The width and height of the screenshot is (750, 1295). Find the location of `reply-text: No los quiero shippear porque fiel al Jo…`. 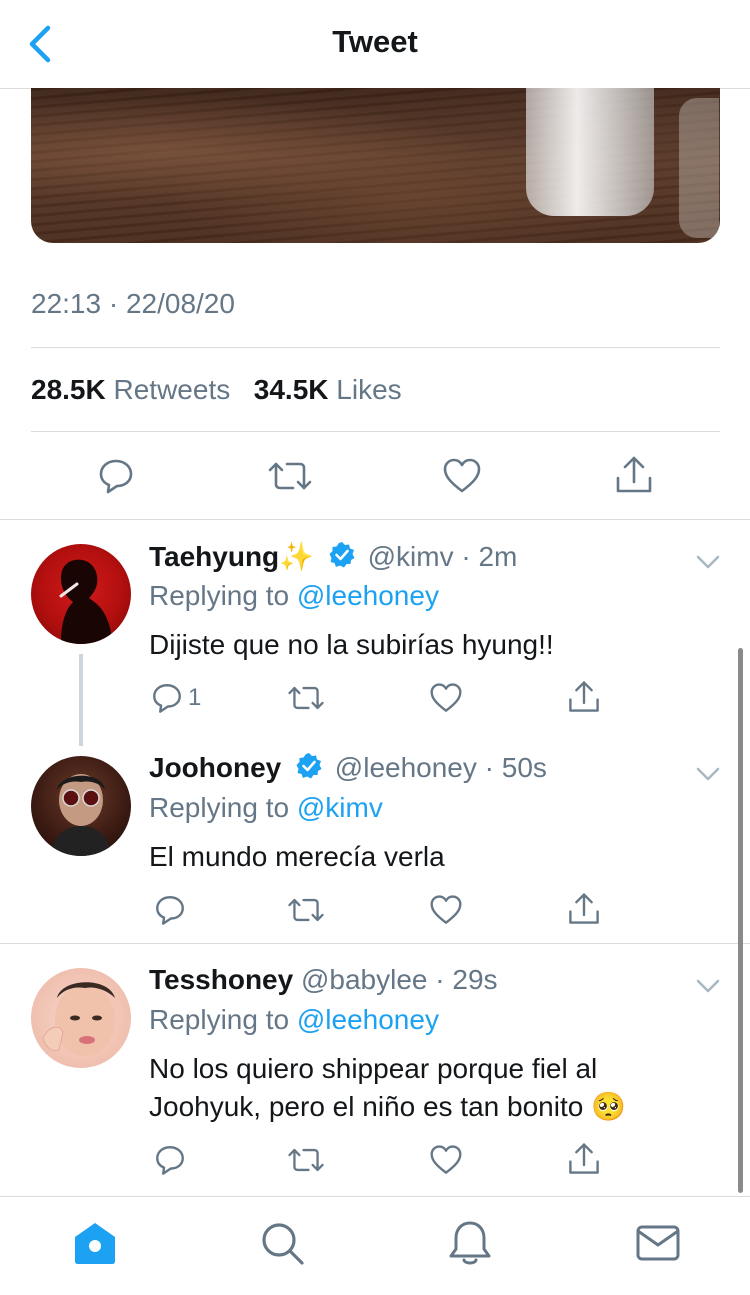

reply-text: No los quiero shippear porque fiel al Jo… is located at coordinates (387, 1087).